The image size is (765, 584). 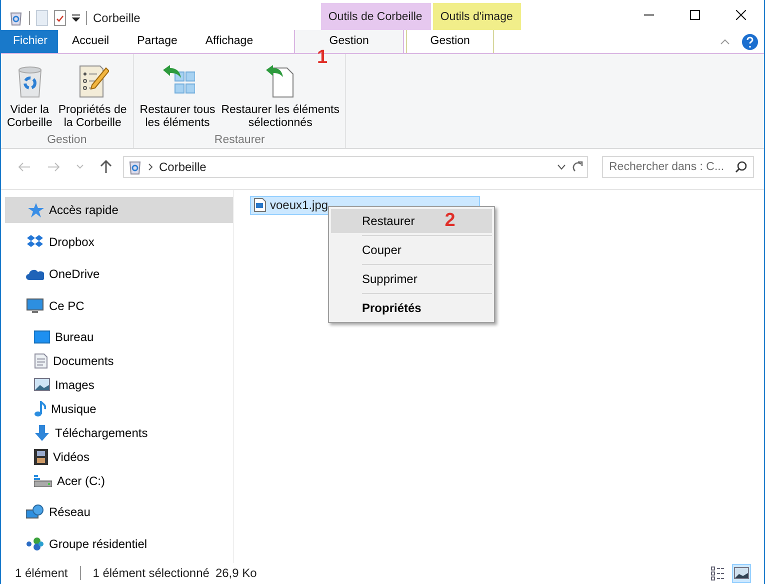 What do you see at coordinates (41, 360) in the screenshot?
I see `document-icon` at bounding box center [41, 360].